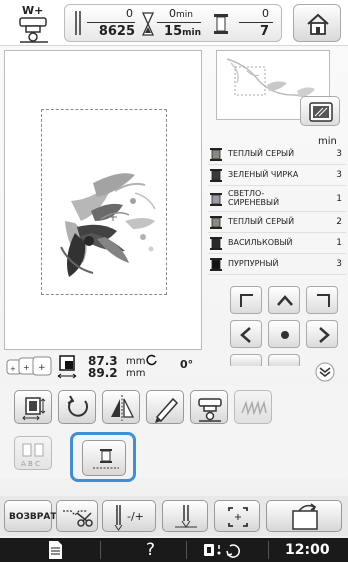 The width and height of the screenshot is (348, 564). I want to click on top-bar: W+ 0 8625 0min 15min 0 7, so click(174, 23).